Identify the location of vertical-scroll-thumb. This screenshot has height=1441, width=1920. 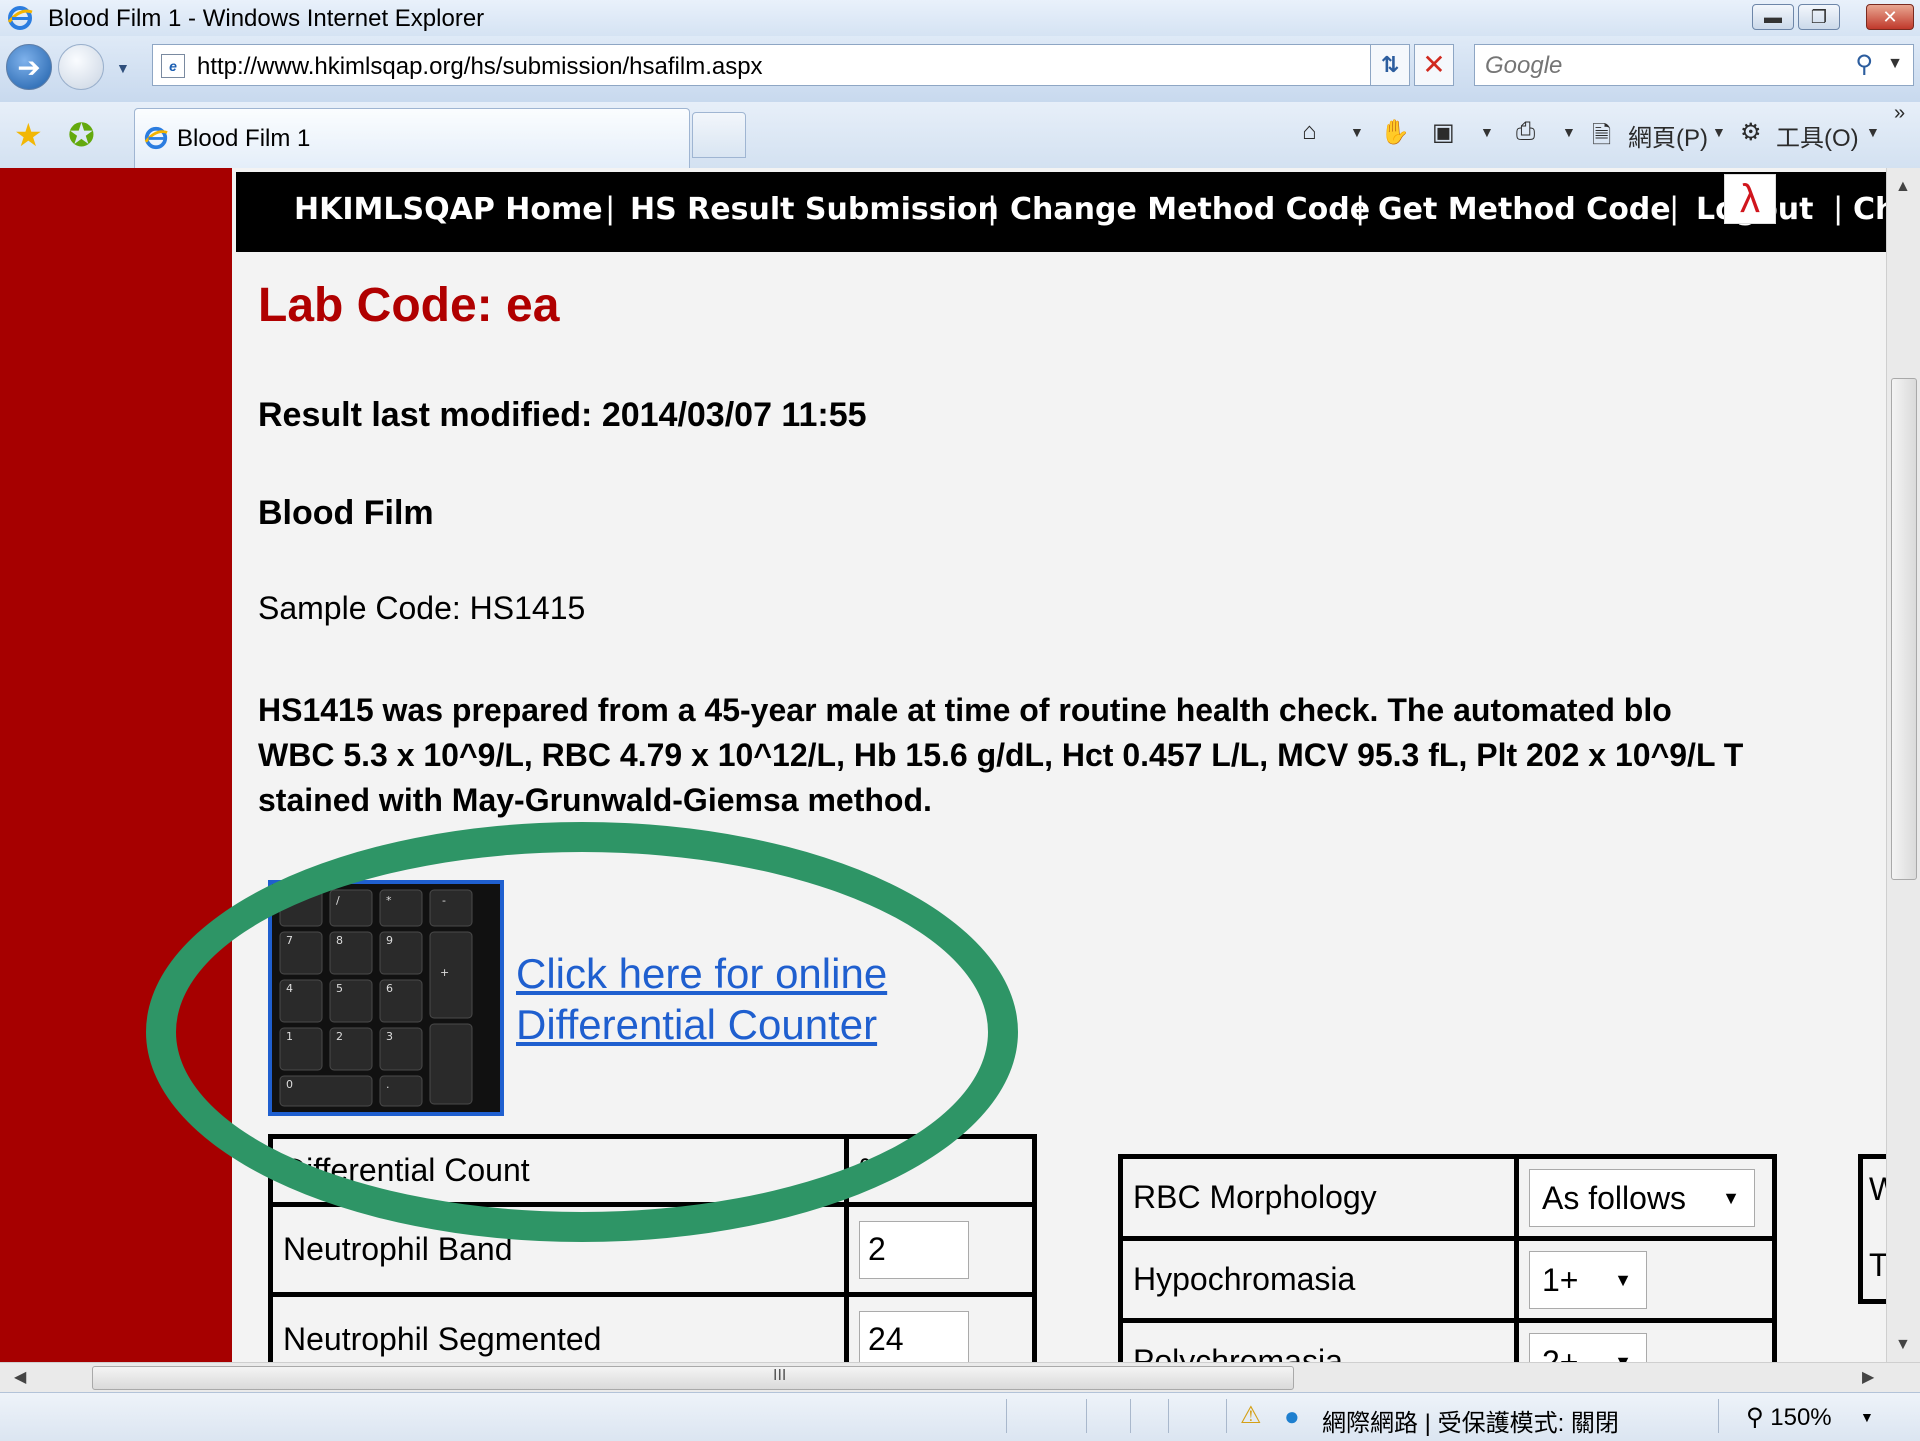
(1904, 629).